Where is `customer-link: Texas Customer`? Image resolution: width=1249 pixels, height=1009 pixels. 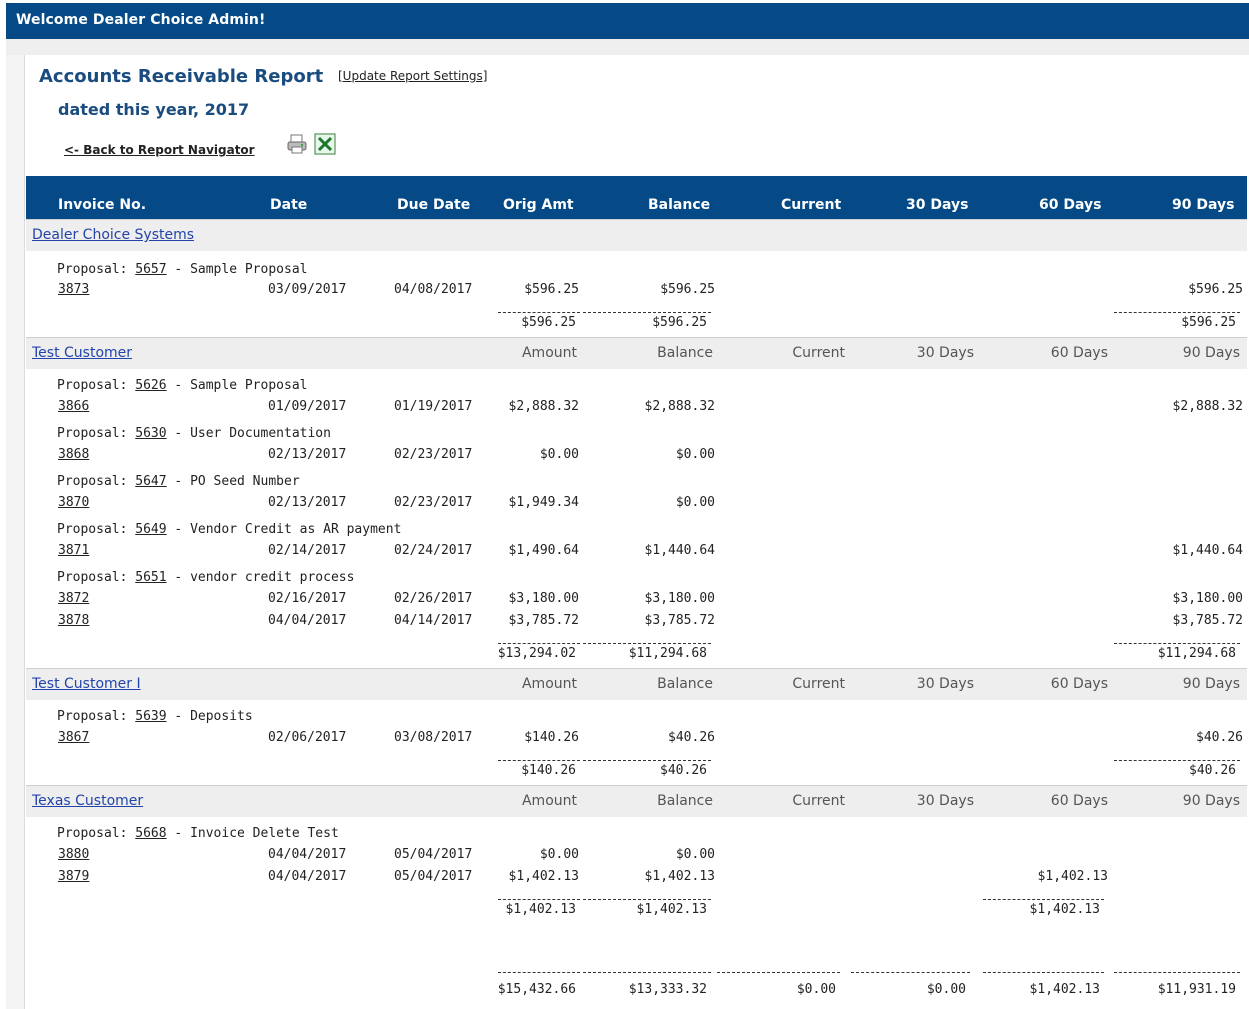
customer-link: Texas Customer is located at coordinates (87, 801).